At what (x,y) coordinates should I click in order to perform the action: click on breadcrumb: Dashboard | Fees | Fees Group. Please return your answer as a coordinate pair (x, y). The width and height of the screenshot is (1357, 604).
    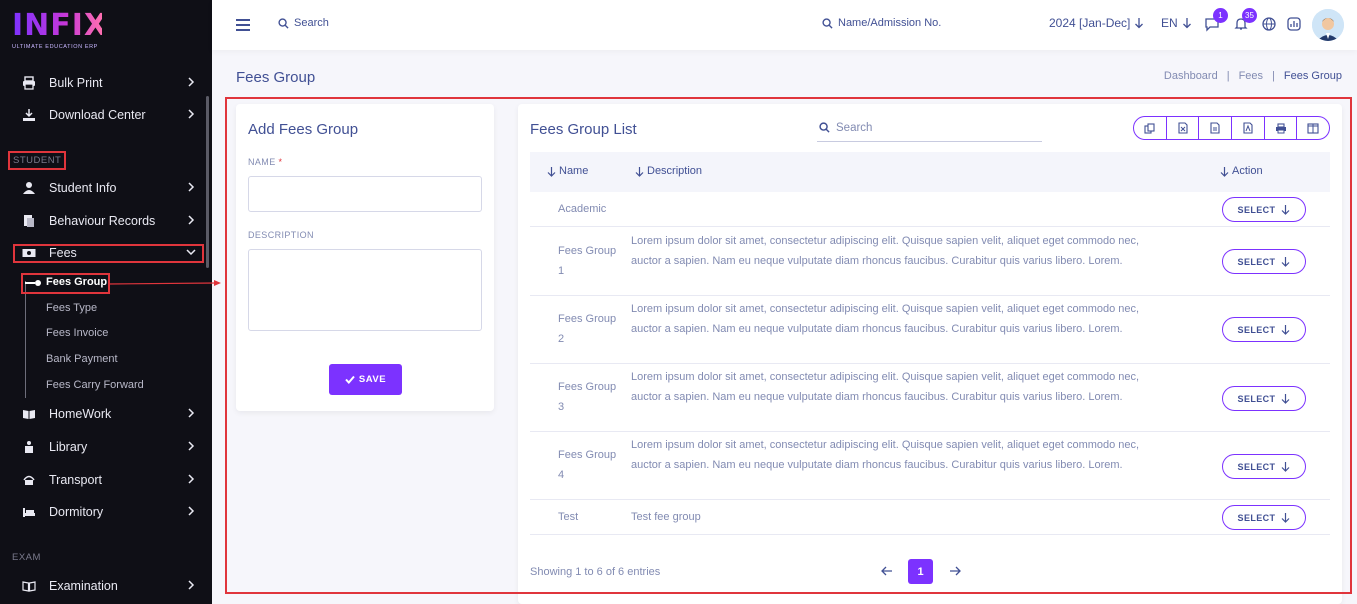
    Looking at the image, I should click on (1253, 76).